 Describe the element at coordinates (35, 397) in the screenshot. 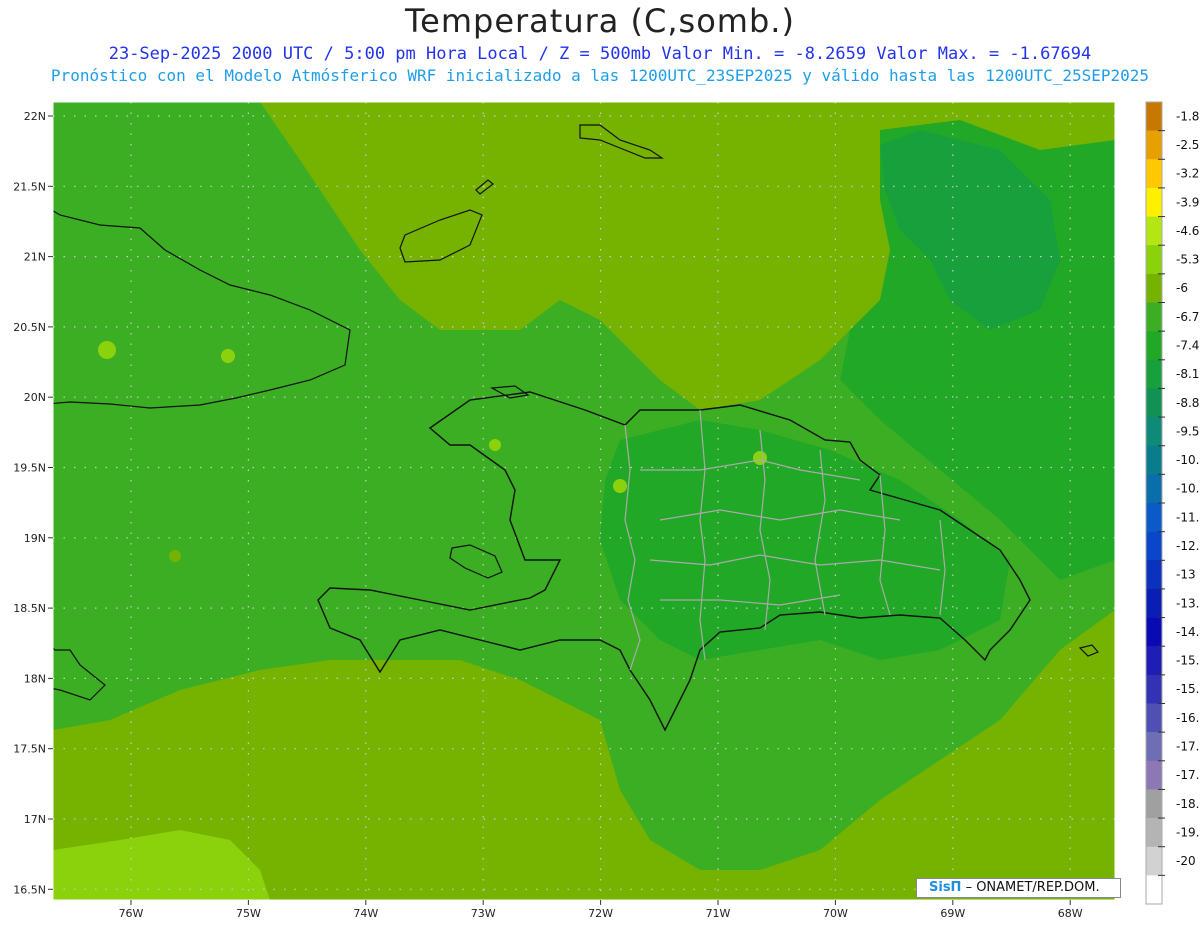

I see `lat-tick-label: 20N` at that location.